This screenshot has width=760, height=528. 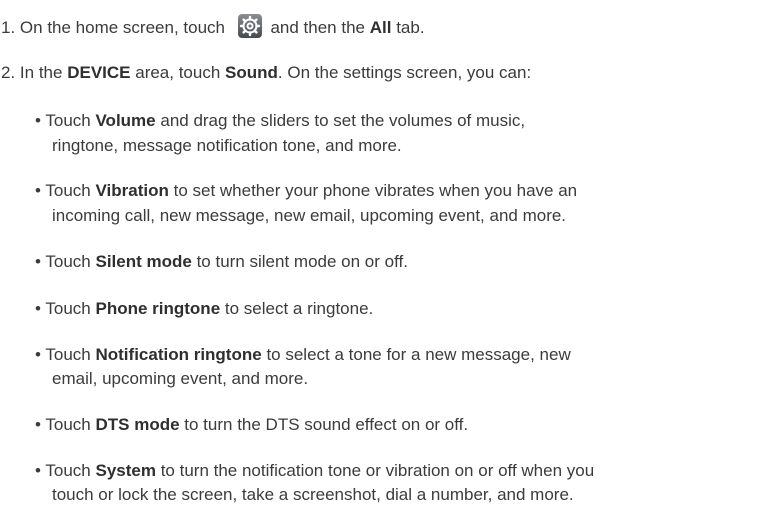 I want to click on option-name: System, so click(x=125, y=470).